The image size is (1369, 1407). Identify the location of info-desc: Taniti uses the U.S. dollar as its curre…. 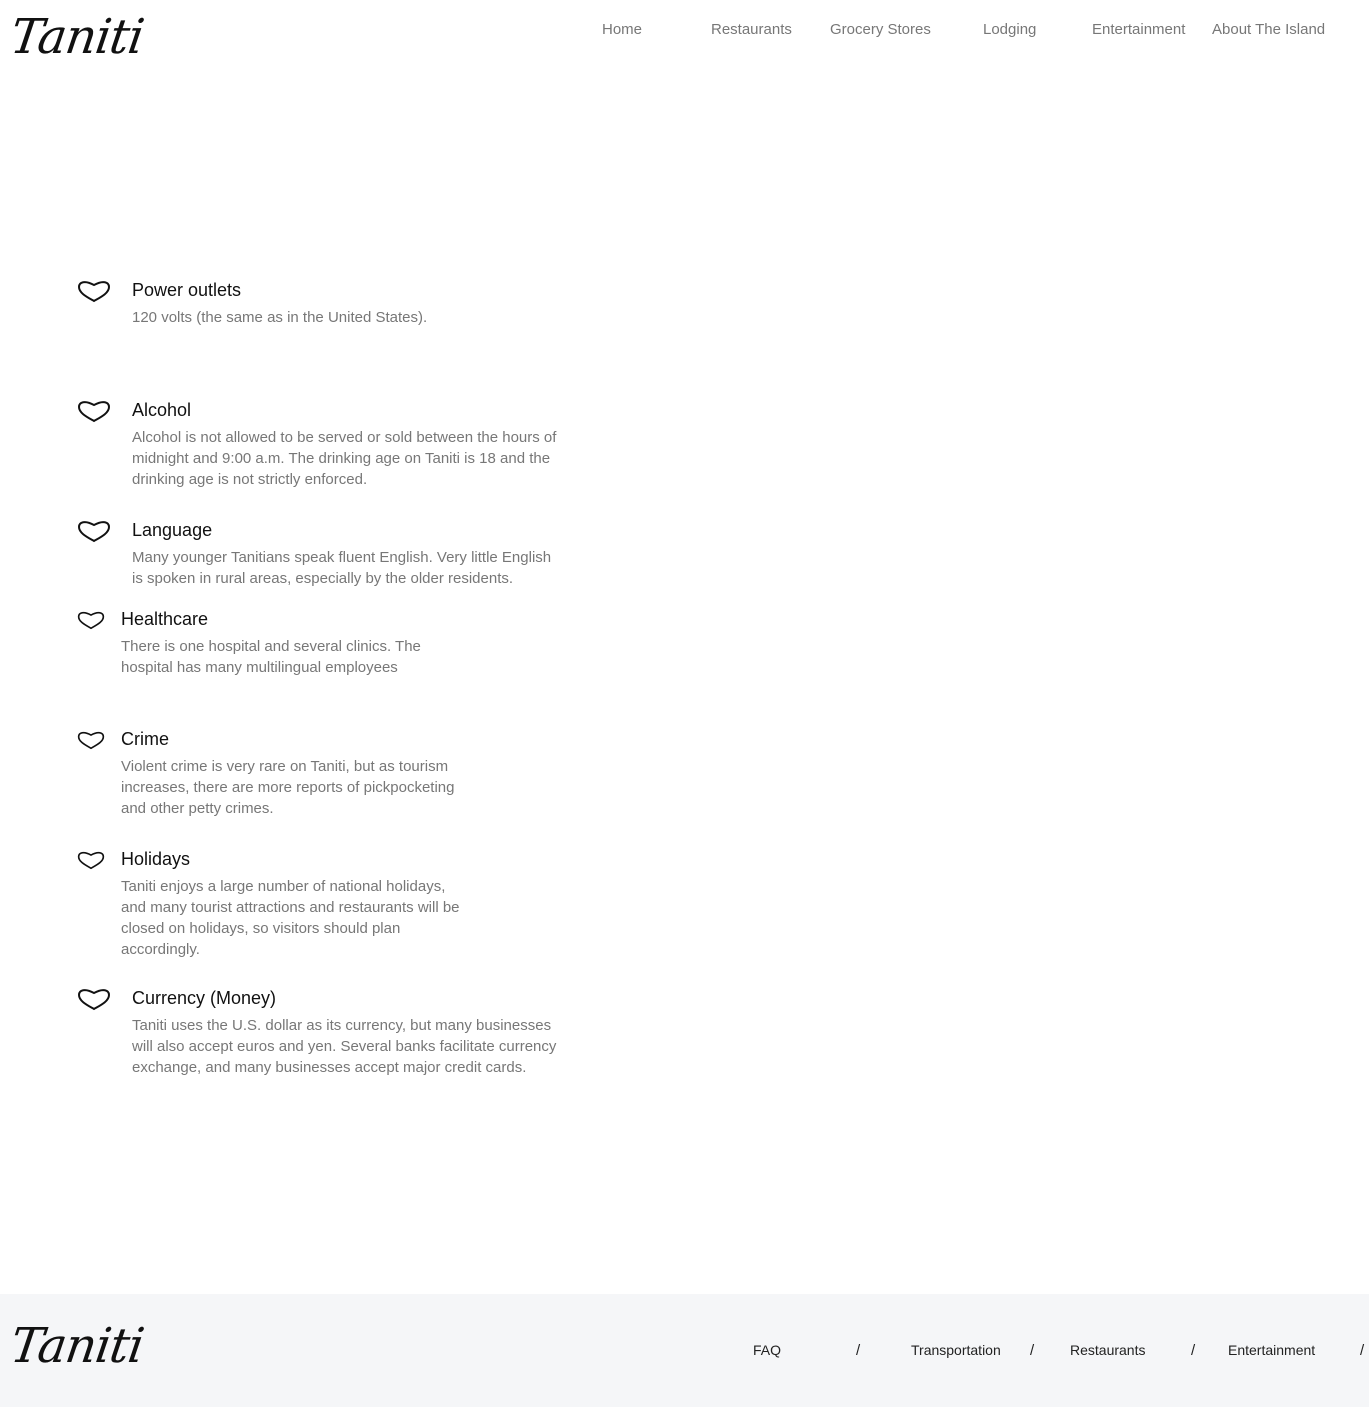
(344, 1046).